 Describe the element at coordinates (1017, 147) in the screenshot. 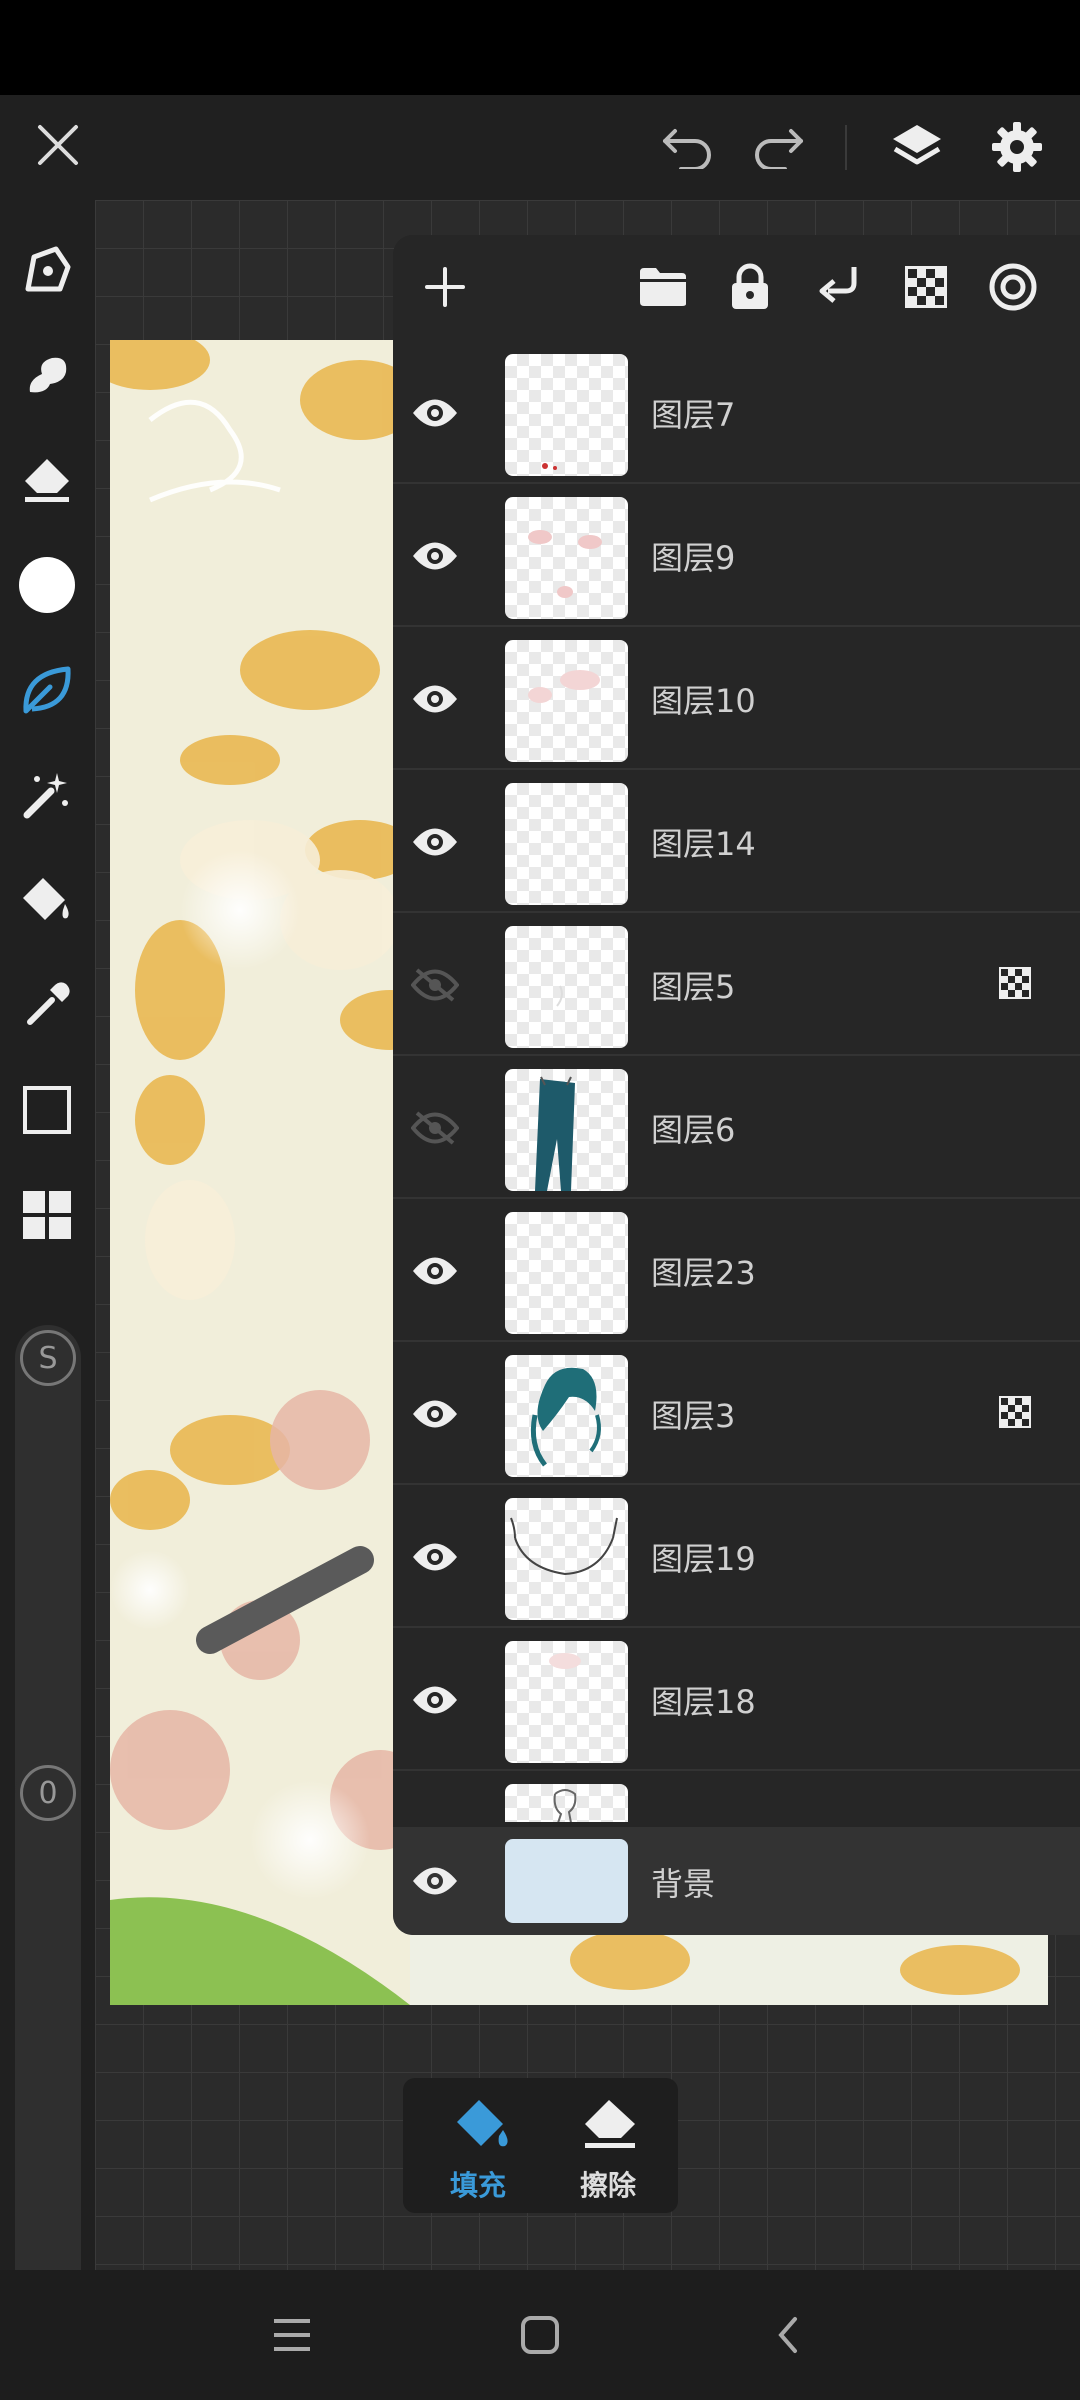

I see `settings-icon` at that location.